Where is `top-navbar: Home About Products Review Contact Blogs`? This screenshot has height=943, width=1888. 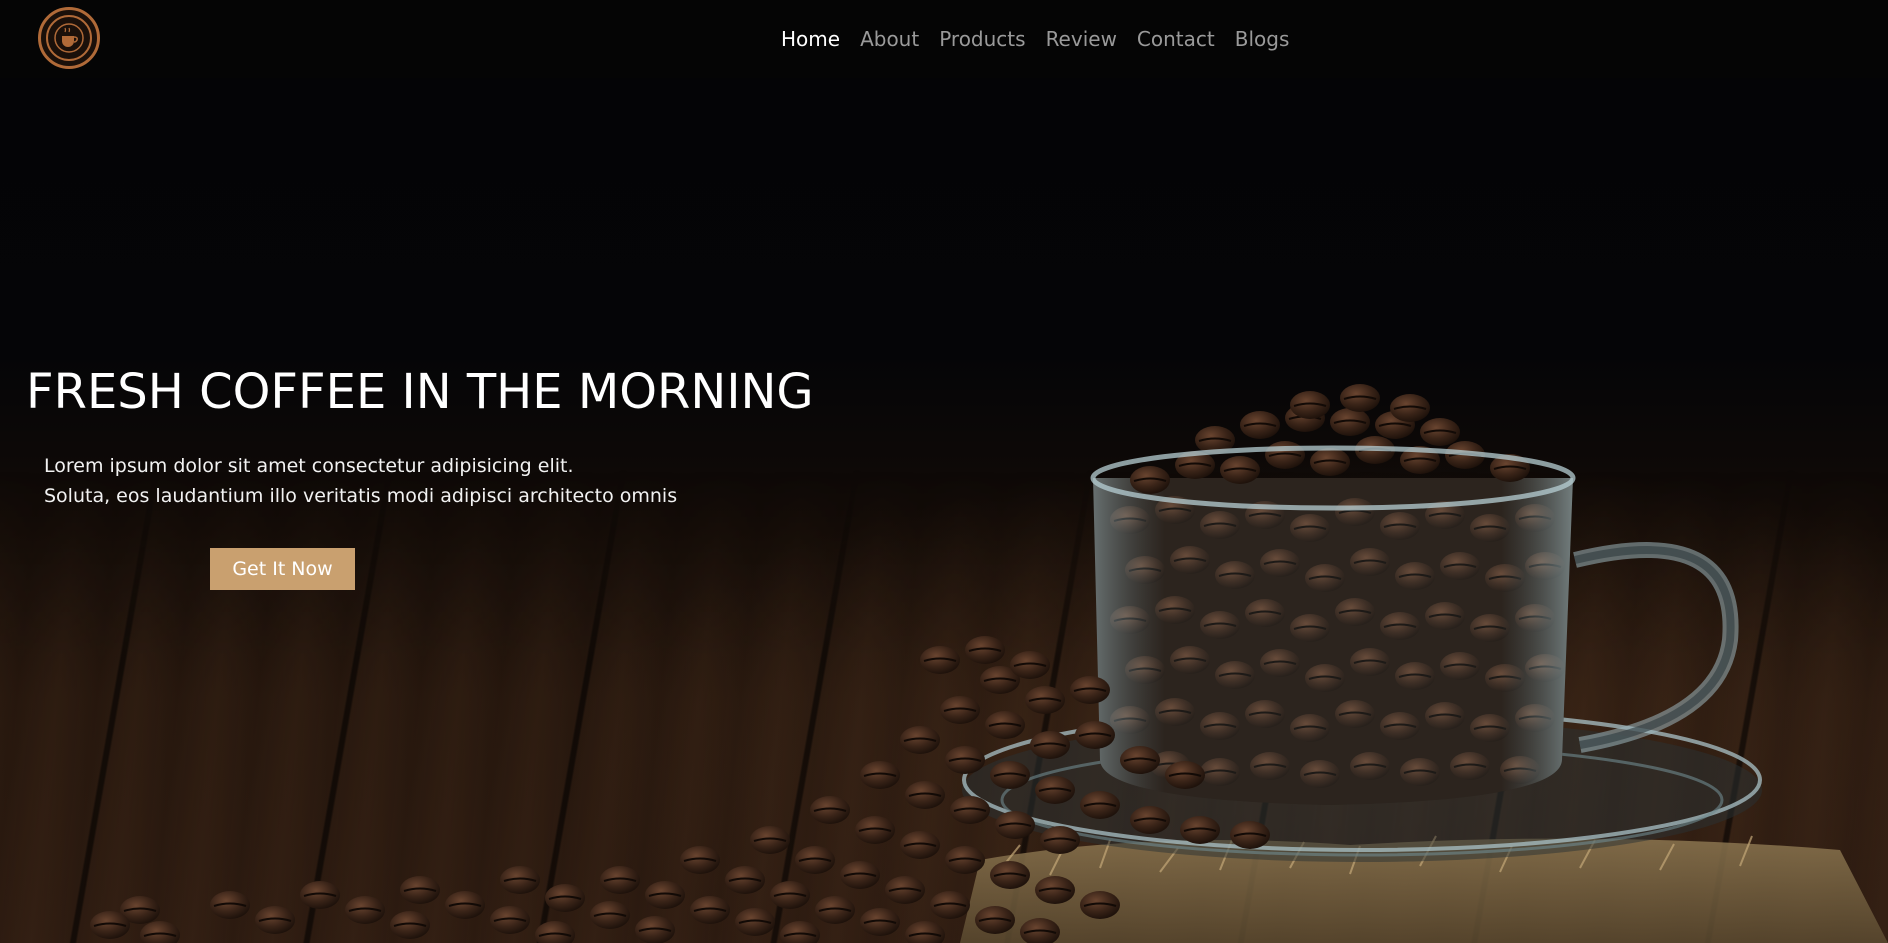
top-navbar: Home About Products Review Contact Blogs is located at coordinates (944, 39).